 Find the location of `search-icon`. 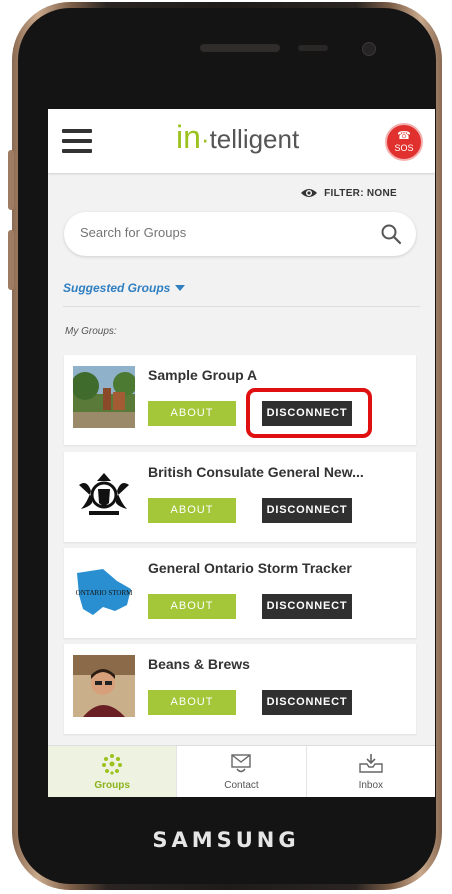

search-icon is located at coordinates (391, 234).